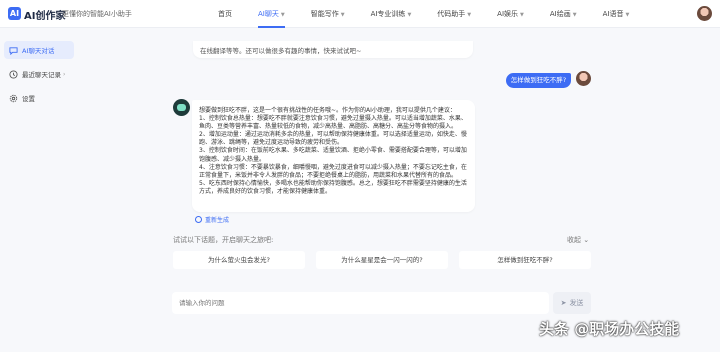  I want to click on chat-input, so click(360, 303).